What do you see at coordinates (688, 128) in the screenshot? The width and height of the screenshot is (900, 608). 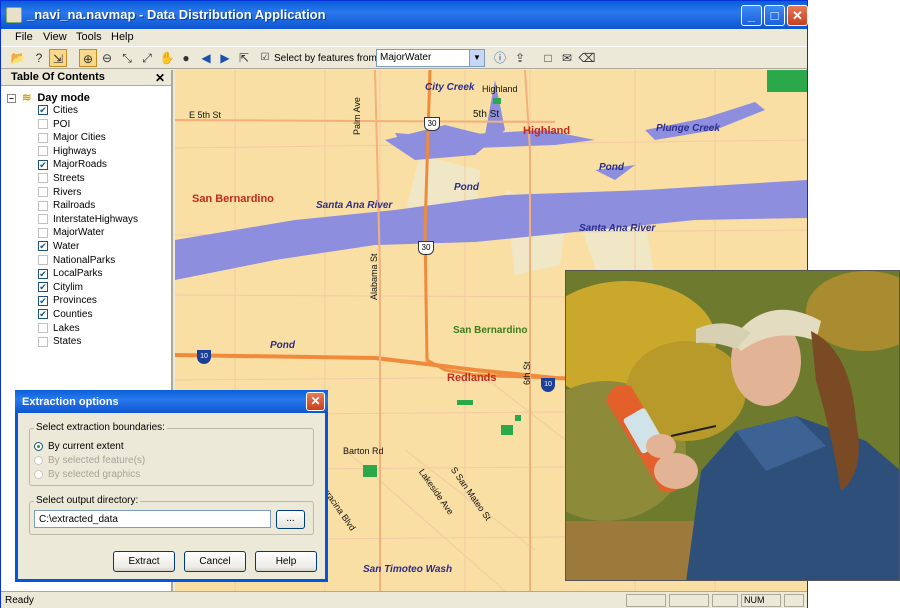 I see `map-label-plunge: Plunge Creek` at bounding box center [688, 128].